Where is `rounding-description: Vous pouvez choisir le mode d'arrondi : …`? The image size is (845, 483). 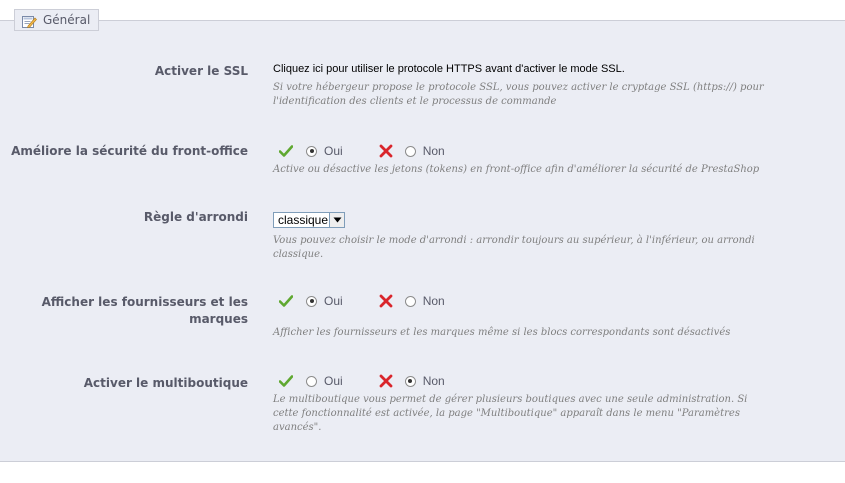 rounding-description: Vous pouvez choisir le mode d'arrondi : … is located at coordinates (514, 247).